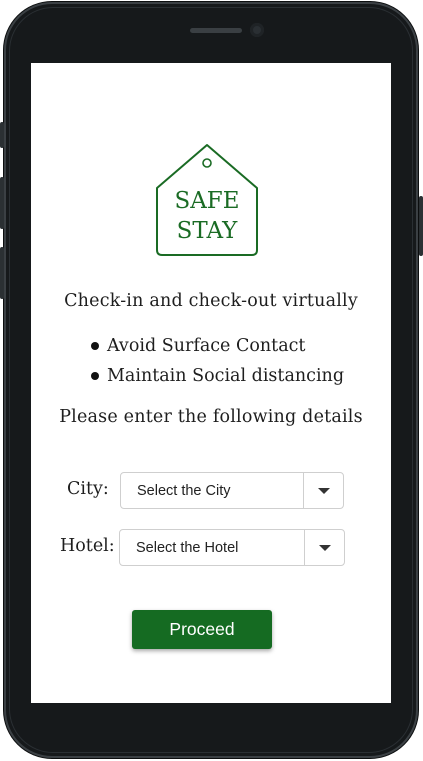 This screenshot has width=423, height=761. What do you see at coordinates (421, 226) in the screenshot?
I see `phone-power-button` at bounding box center [421, 226].